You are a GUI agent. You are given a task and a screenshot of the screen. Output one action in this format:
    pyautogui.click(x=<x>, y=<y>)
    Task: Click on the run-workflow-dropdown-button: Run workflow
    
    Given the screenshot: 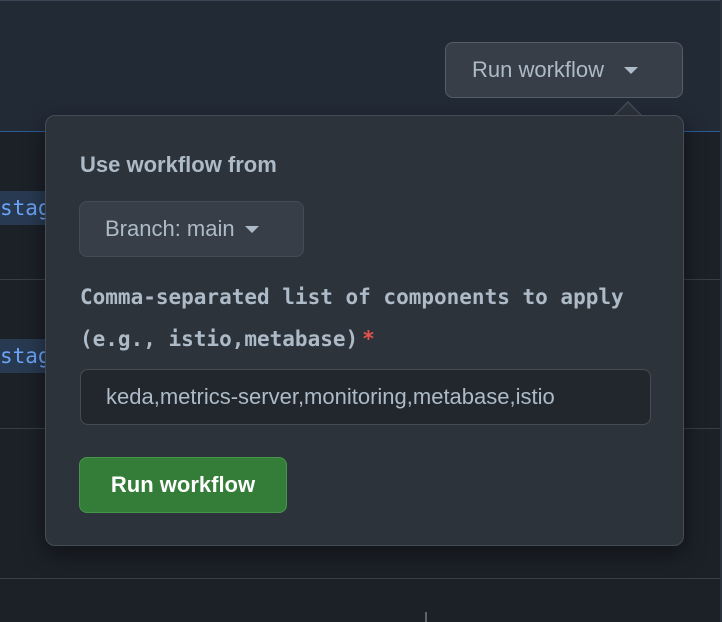 What is the action you would take?
    pyautogui.click(x=564, y=70)
    